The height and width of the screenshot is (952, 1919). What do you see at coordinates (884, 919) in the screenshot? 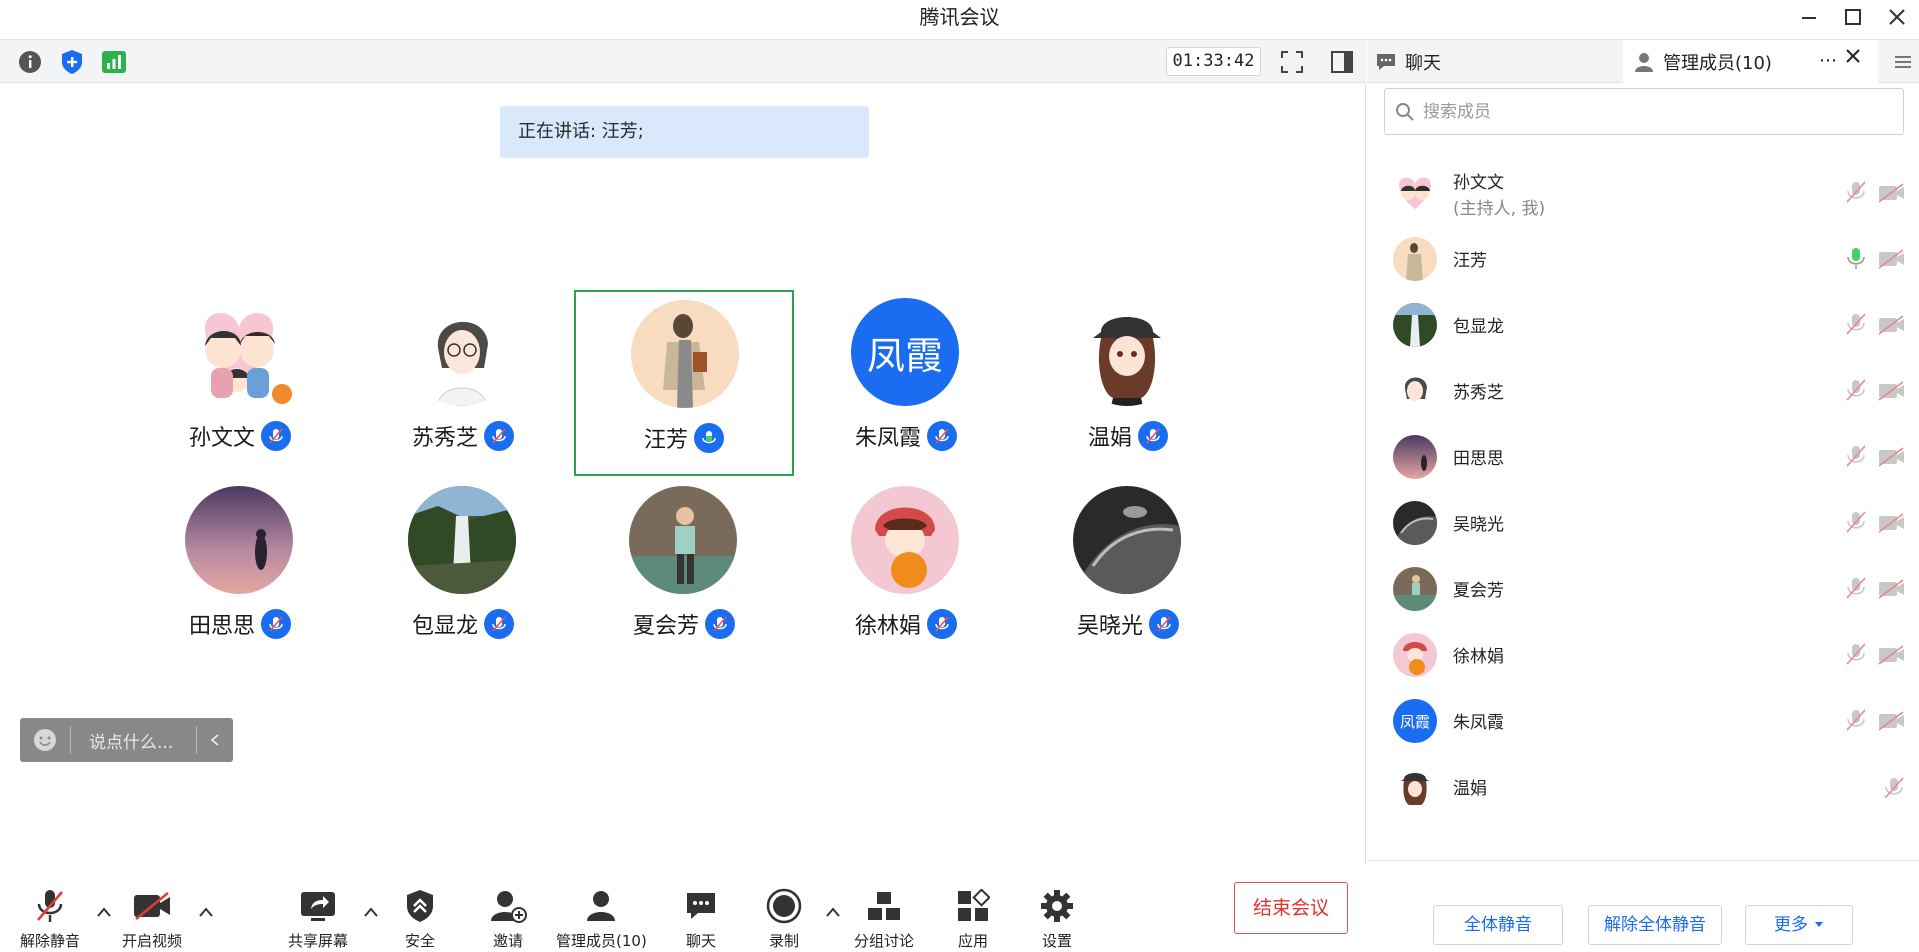
I see `breakout-rooms-button: 分组讨论` at bounding box center [884, 919].